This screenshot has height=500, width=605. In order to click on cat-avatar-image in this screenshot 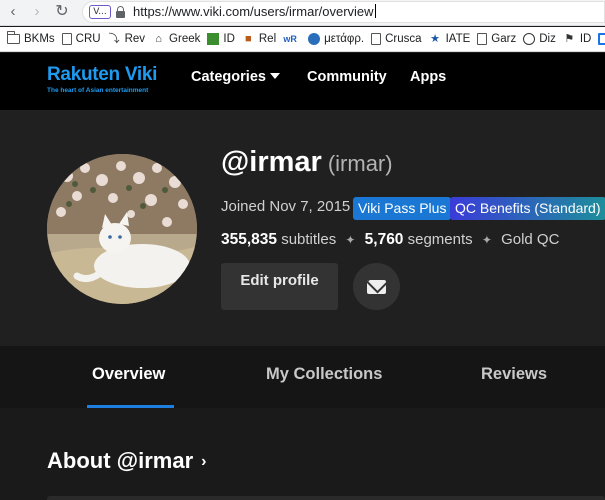, I will do `click(122, 229)`.